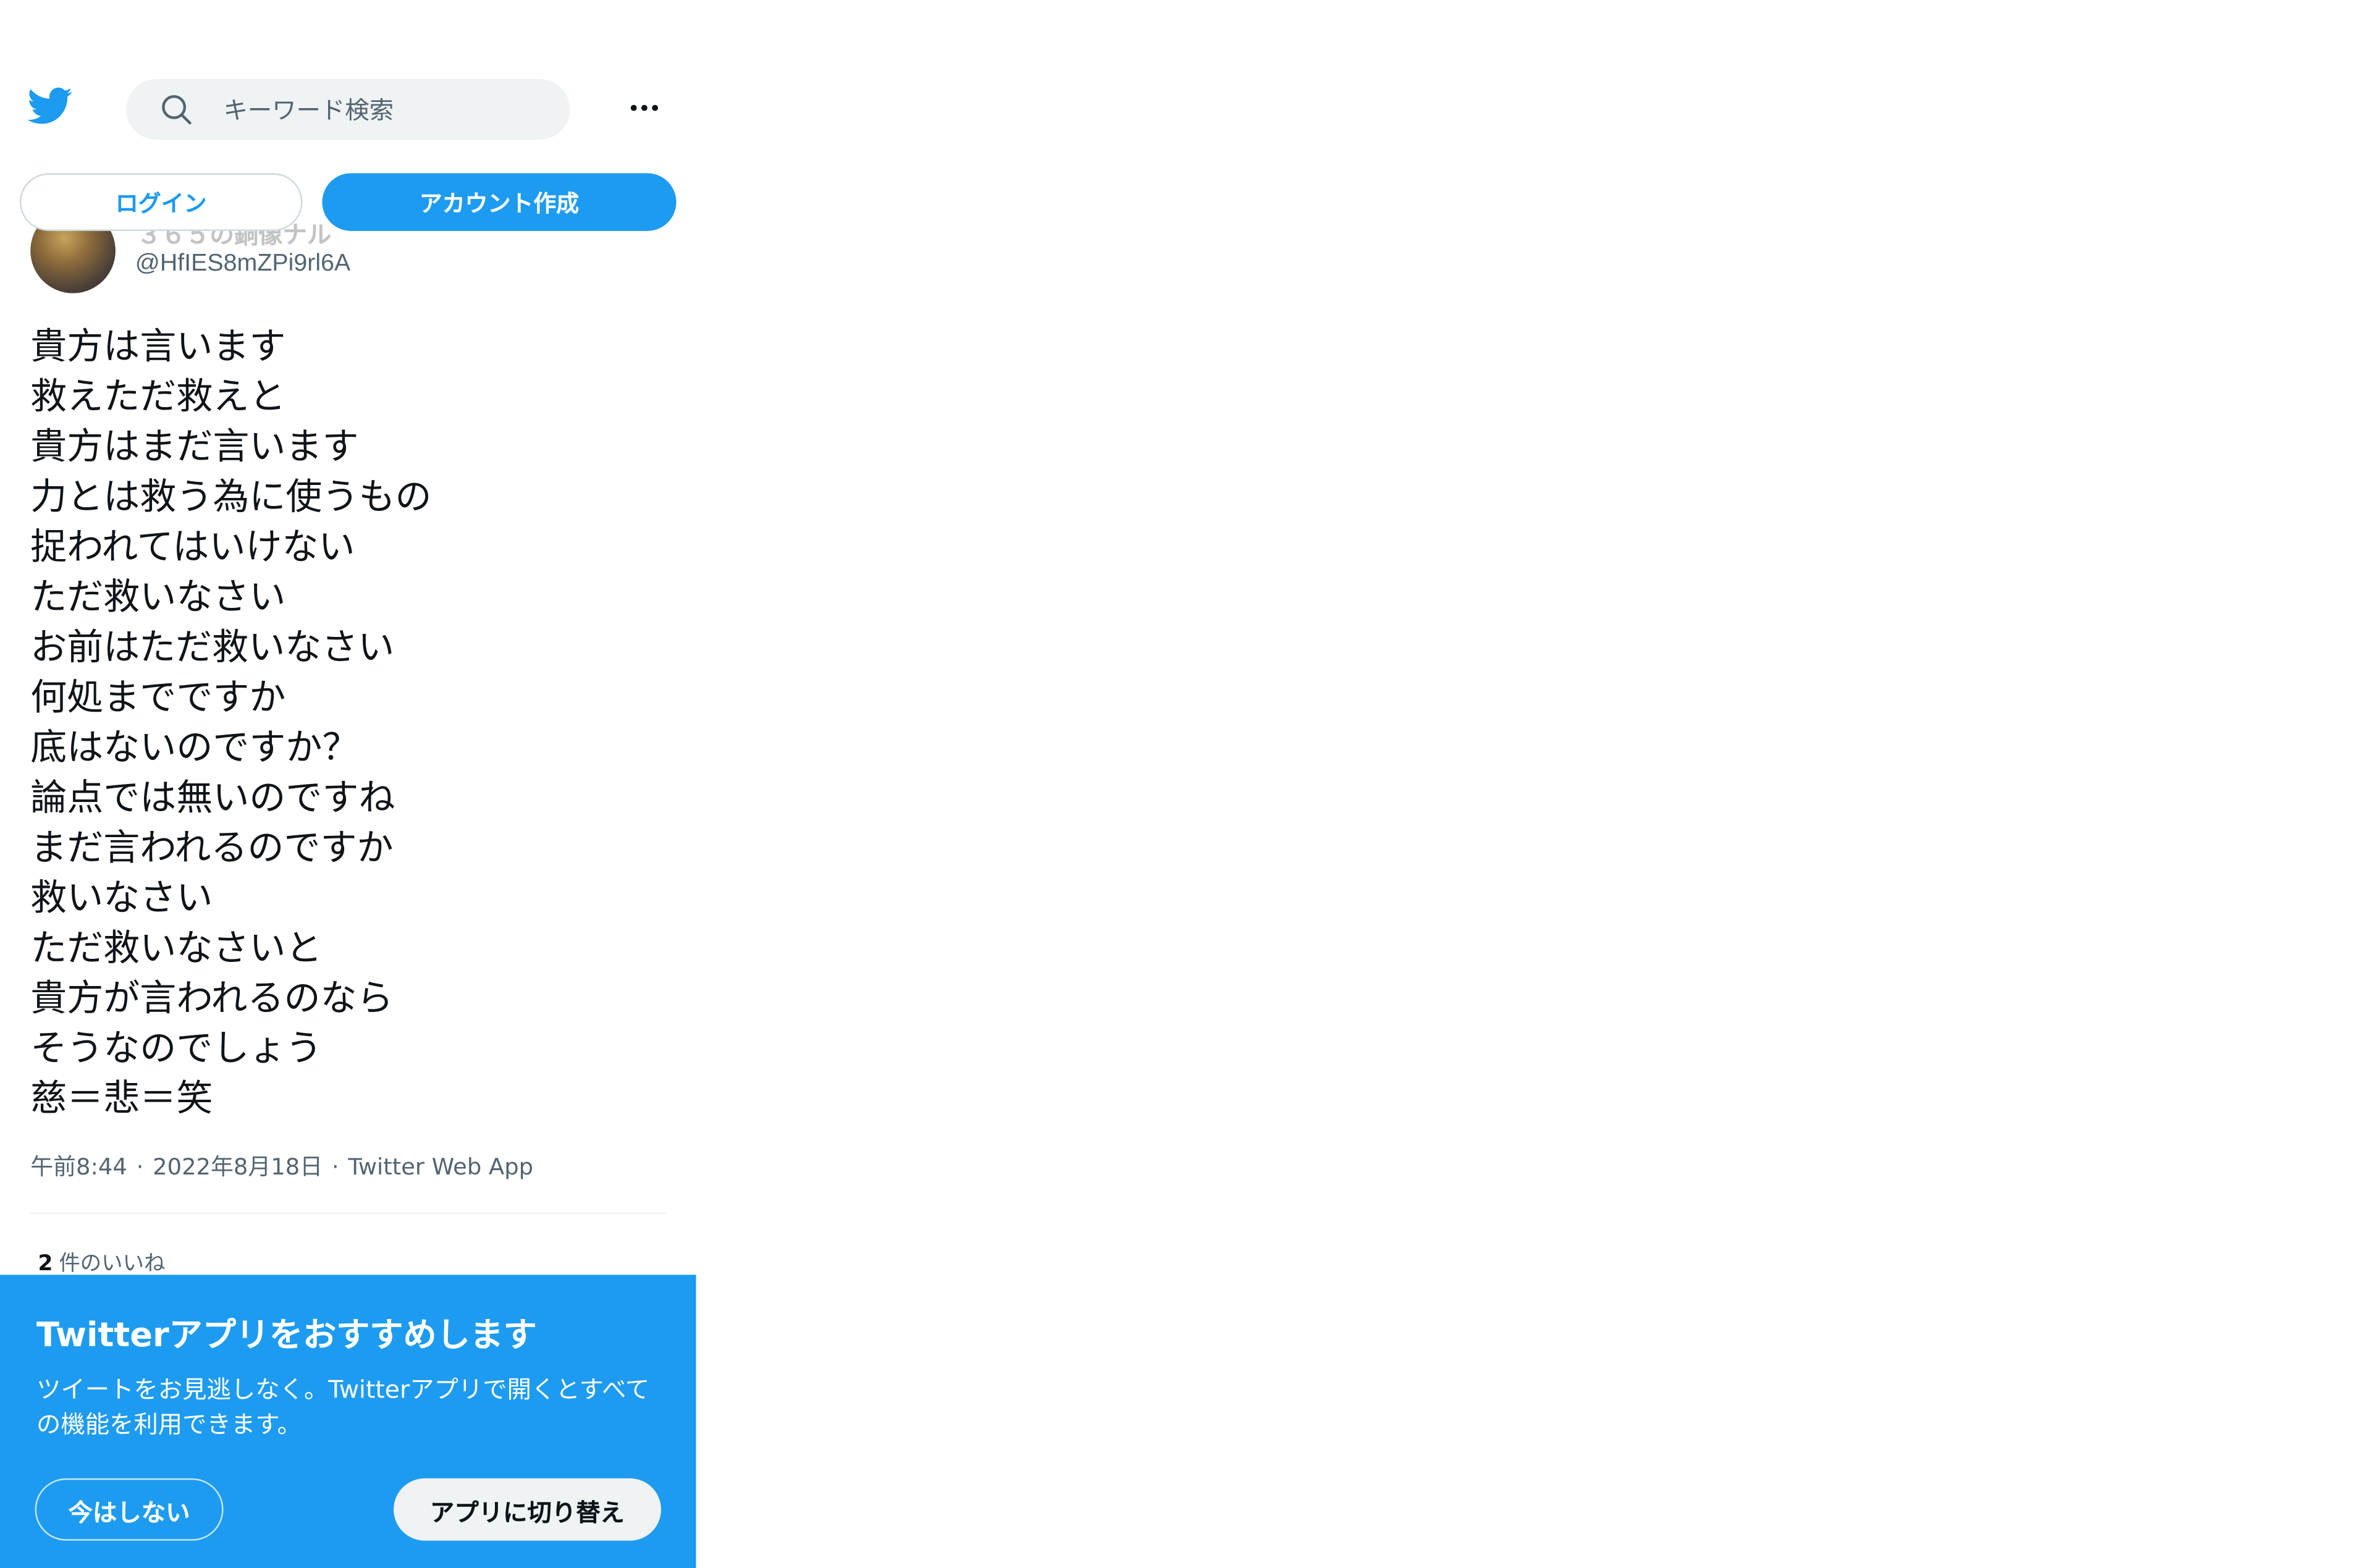 The image size is (2380, 1568). What do you see at coordinates (383, 109) in the screenshot?
I see `search-input` at bounding box center [383, 109].